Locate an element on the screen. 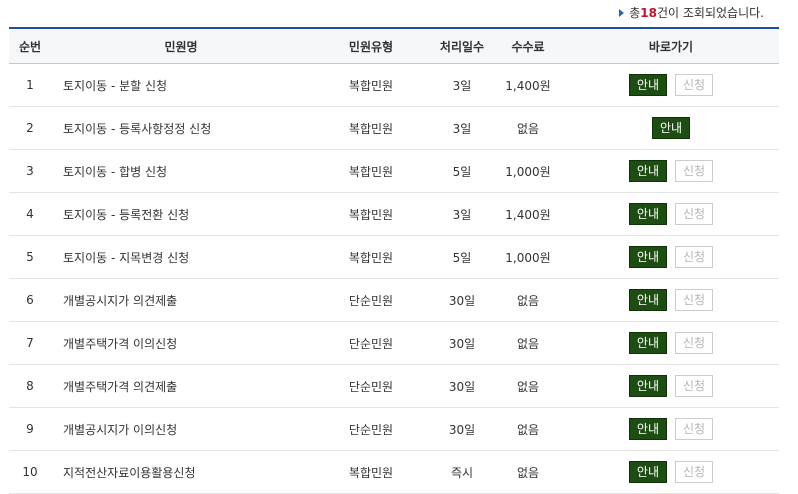  row-name: 토지이동 - 합병 신청 is located at coordinates (181, 171).